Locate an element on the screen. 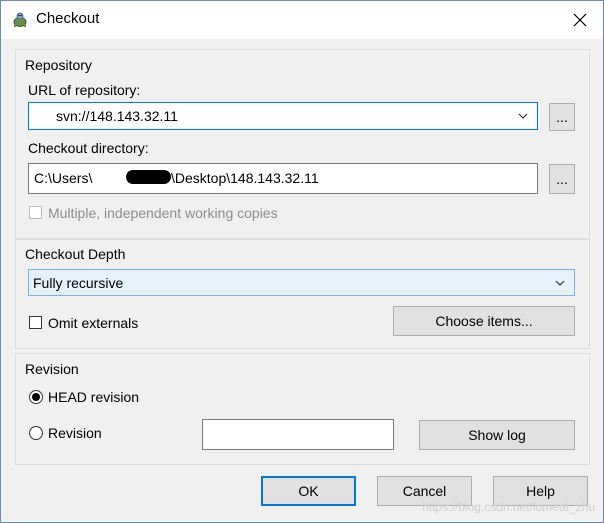  url-value: svn://148.143.32.11 is located at coordinates (117, 116).